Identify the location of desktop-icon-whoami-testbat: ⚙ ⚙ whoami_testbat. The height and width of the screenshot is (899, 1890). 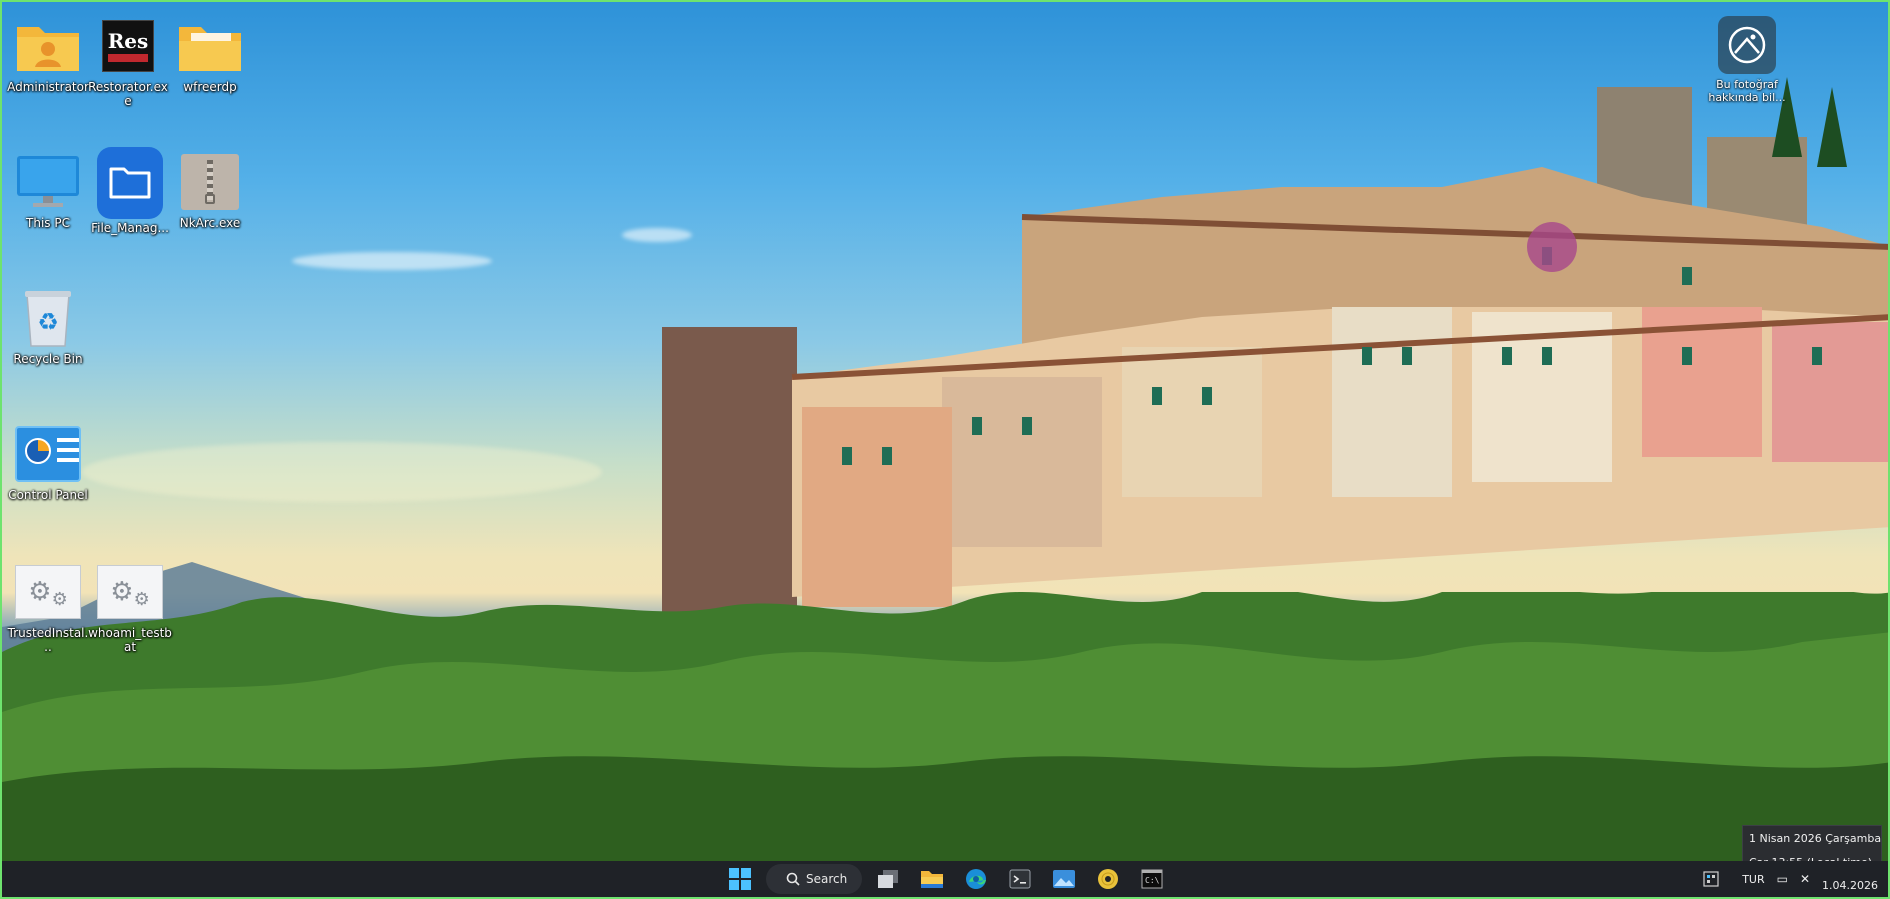
(130, 608).